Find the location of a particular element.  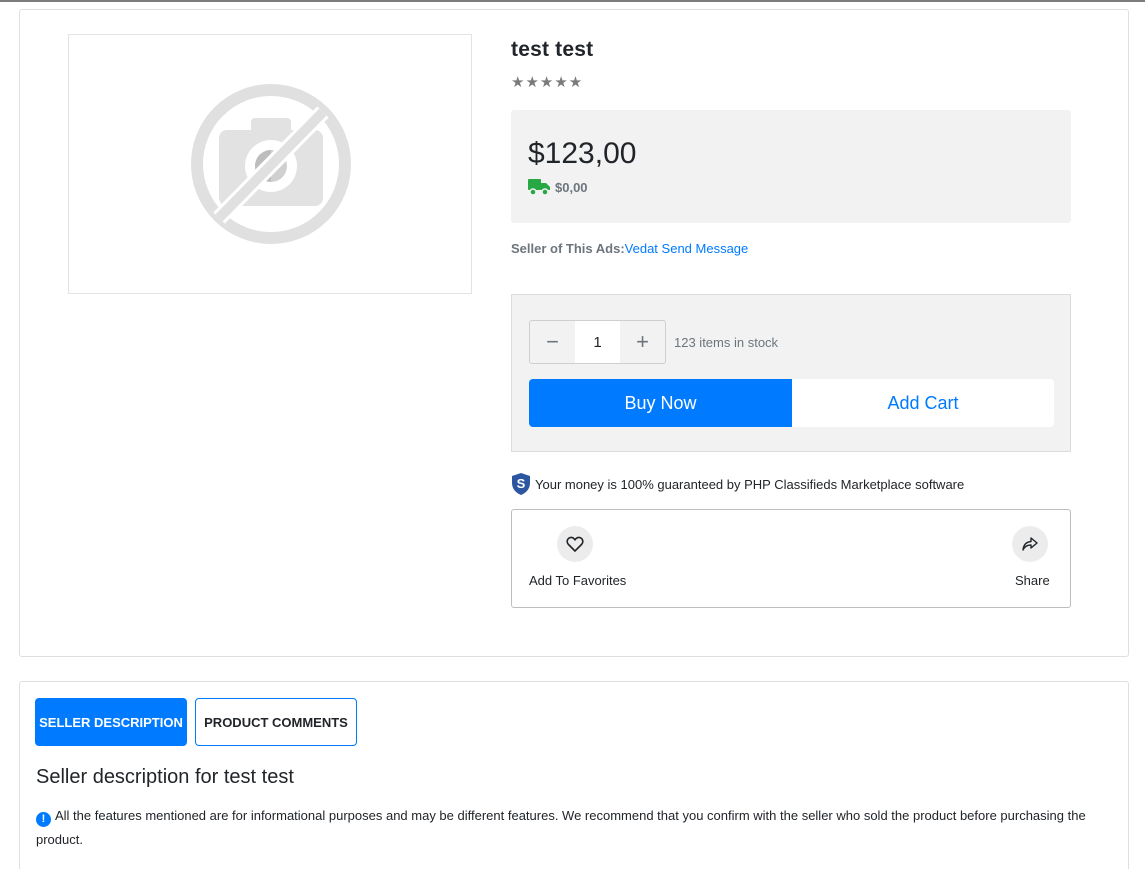

tab-product-comments: PRODUCT COMMENTS is located at coordinates (276, 722).